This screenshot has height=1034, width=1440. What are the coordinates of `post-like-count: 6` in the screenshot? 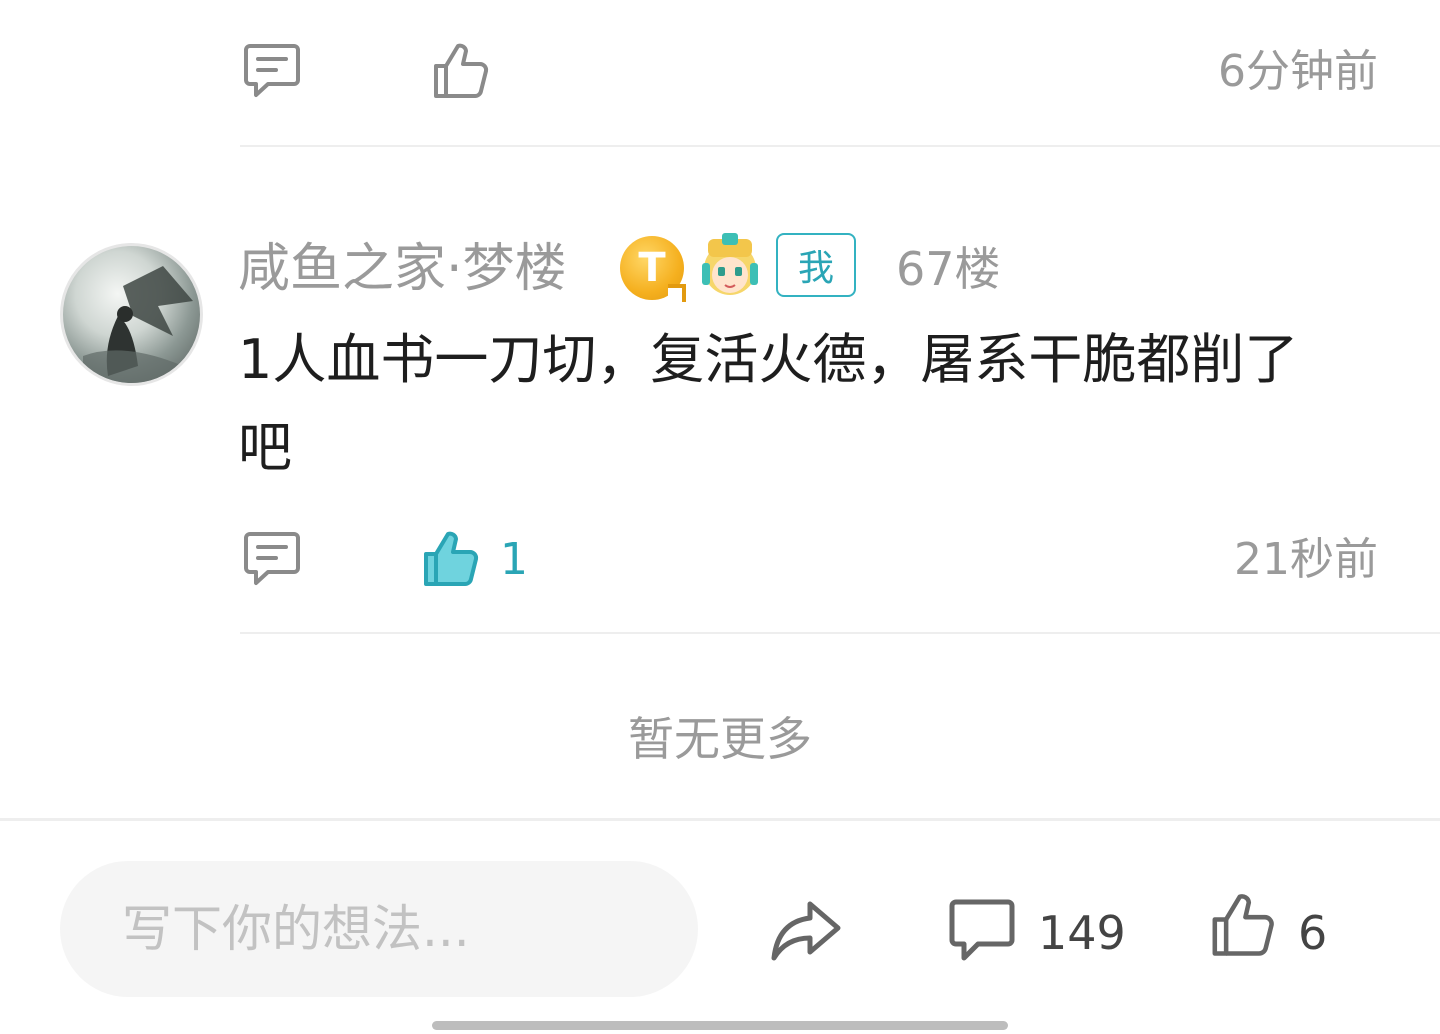 It's located at (1313, 933).